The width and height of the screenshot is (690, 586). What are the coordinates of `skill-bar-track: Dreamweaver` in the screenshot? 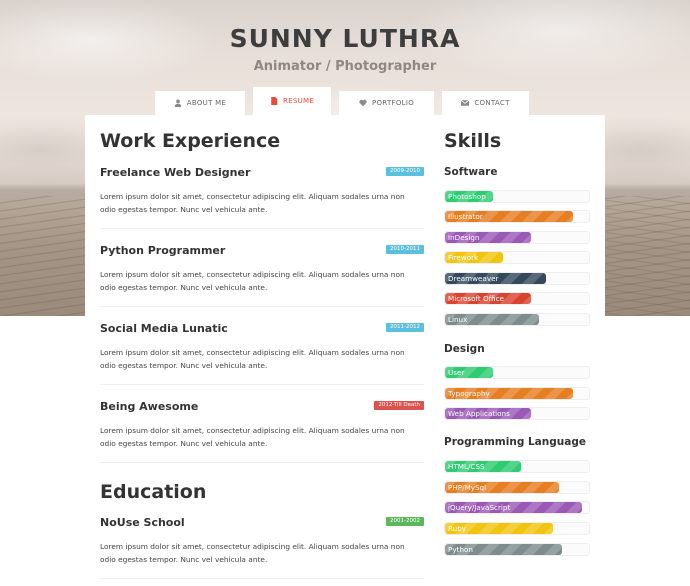 It's located at (517, 278).